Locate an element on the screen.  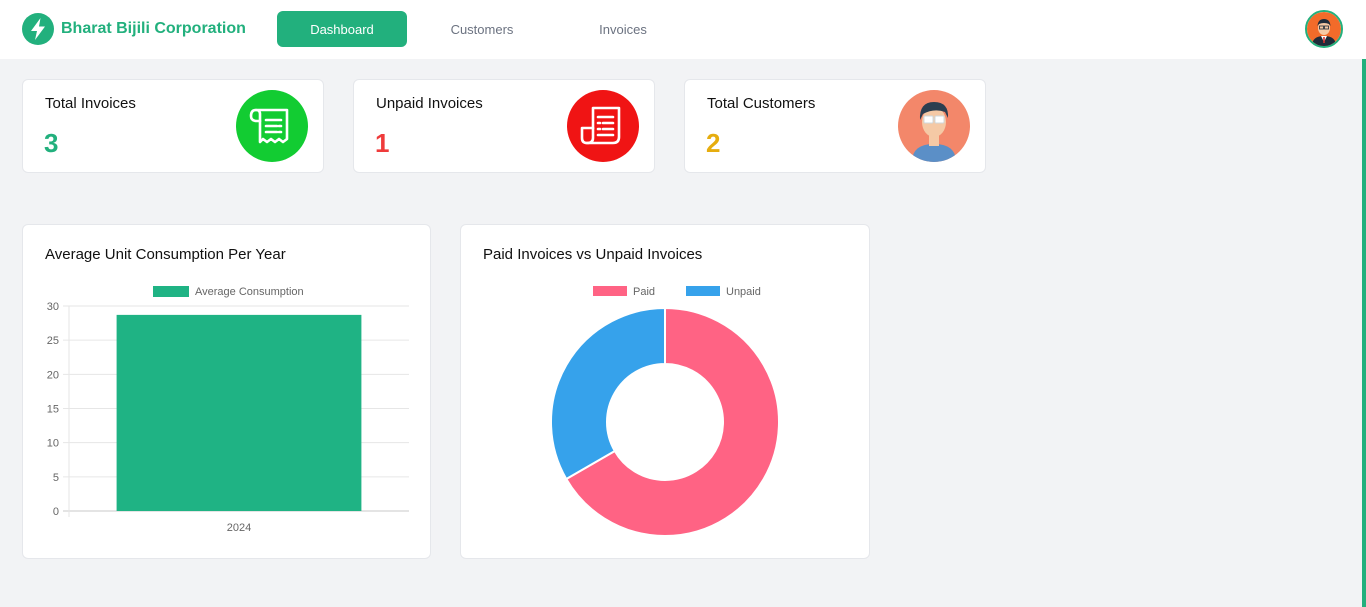
stat-label: Total Invoices is located at coordinates (90, 103).